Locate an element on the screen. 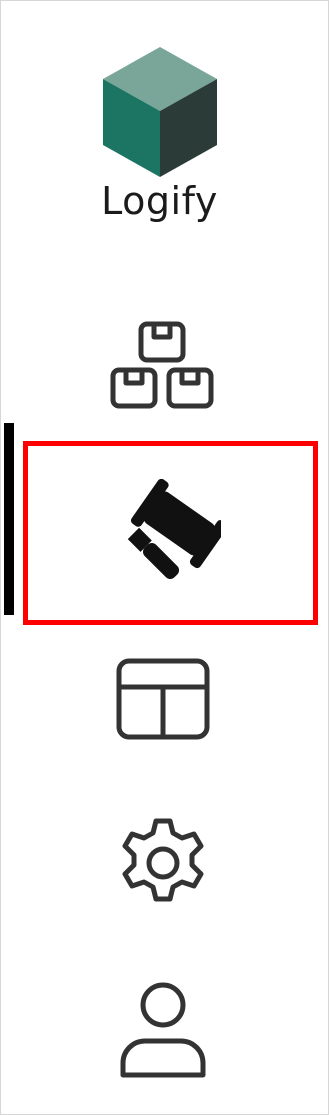 Image resolution: width=329 pixels, height=1115 pixels. nav-item-auctions is located at coordinates (170, 533).